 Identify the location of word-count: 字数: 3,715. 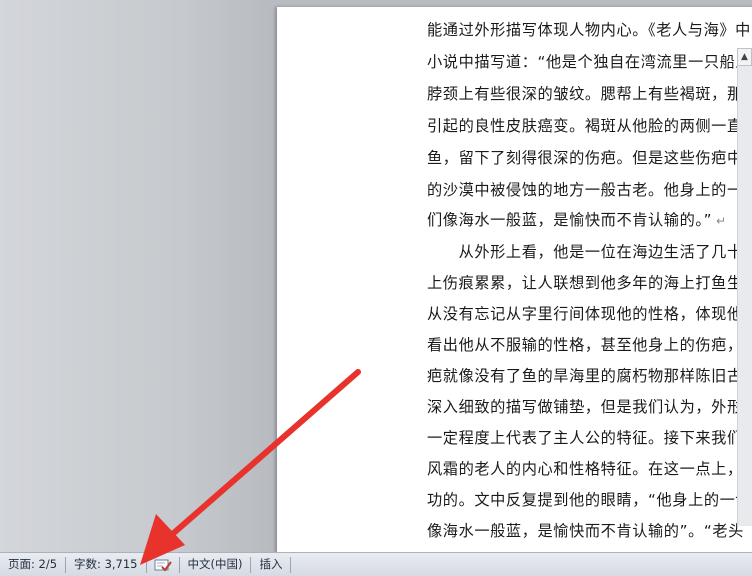
(105, 564).